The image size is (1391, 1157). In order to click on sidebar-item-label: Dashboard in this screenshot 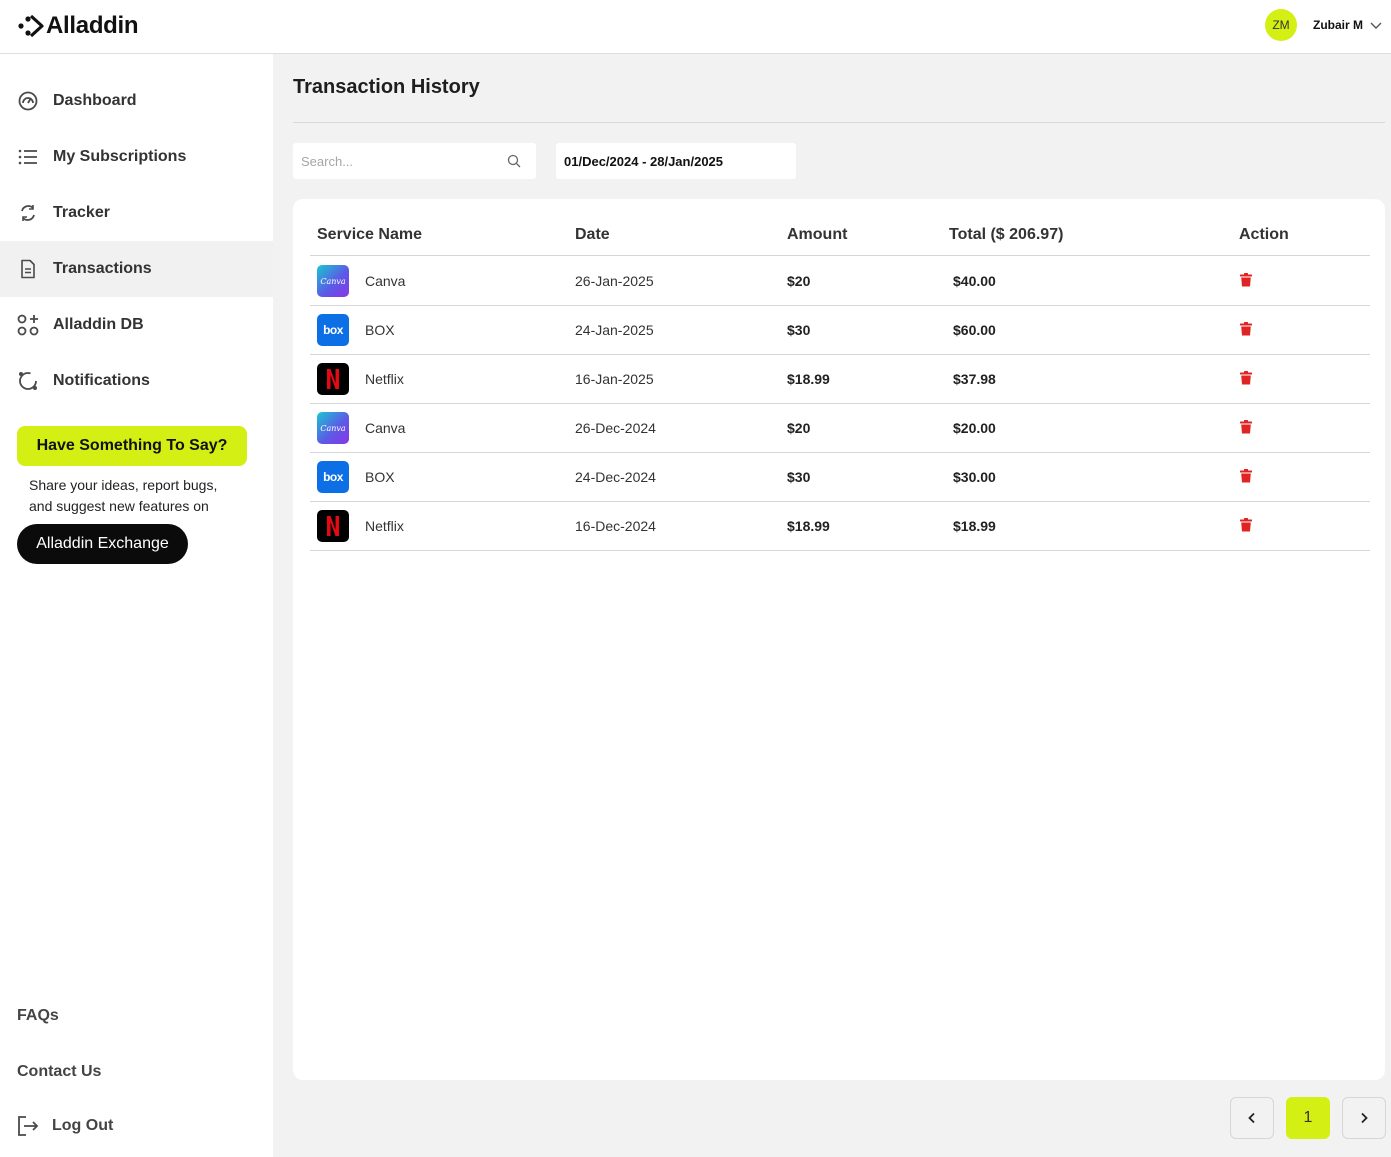, I will do `click(95, 100)`.